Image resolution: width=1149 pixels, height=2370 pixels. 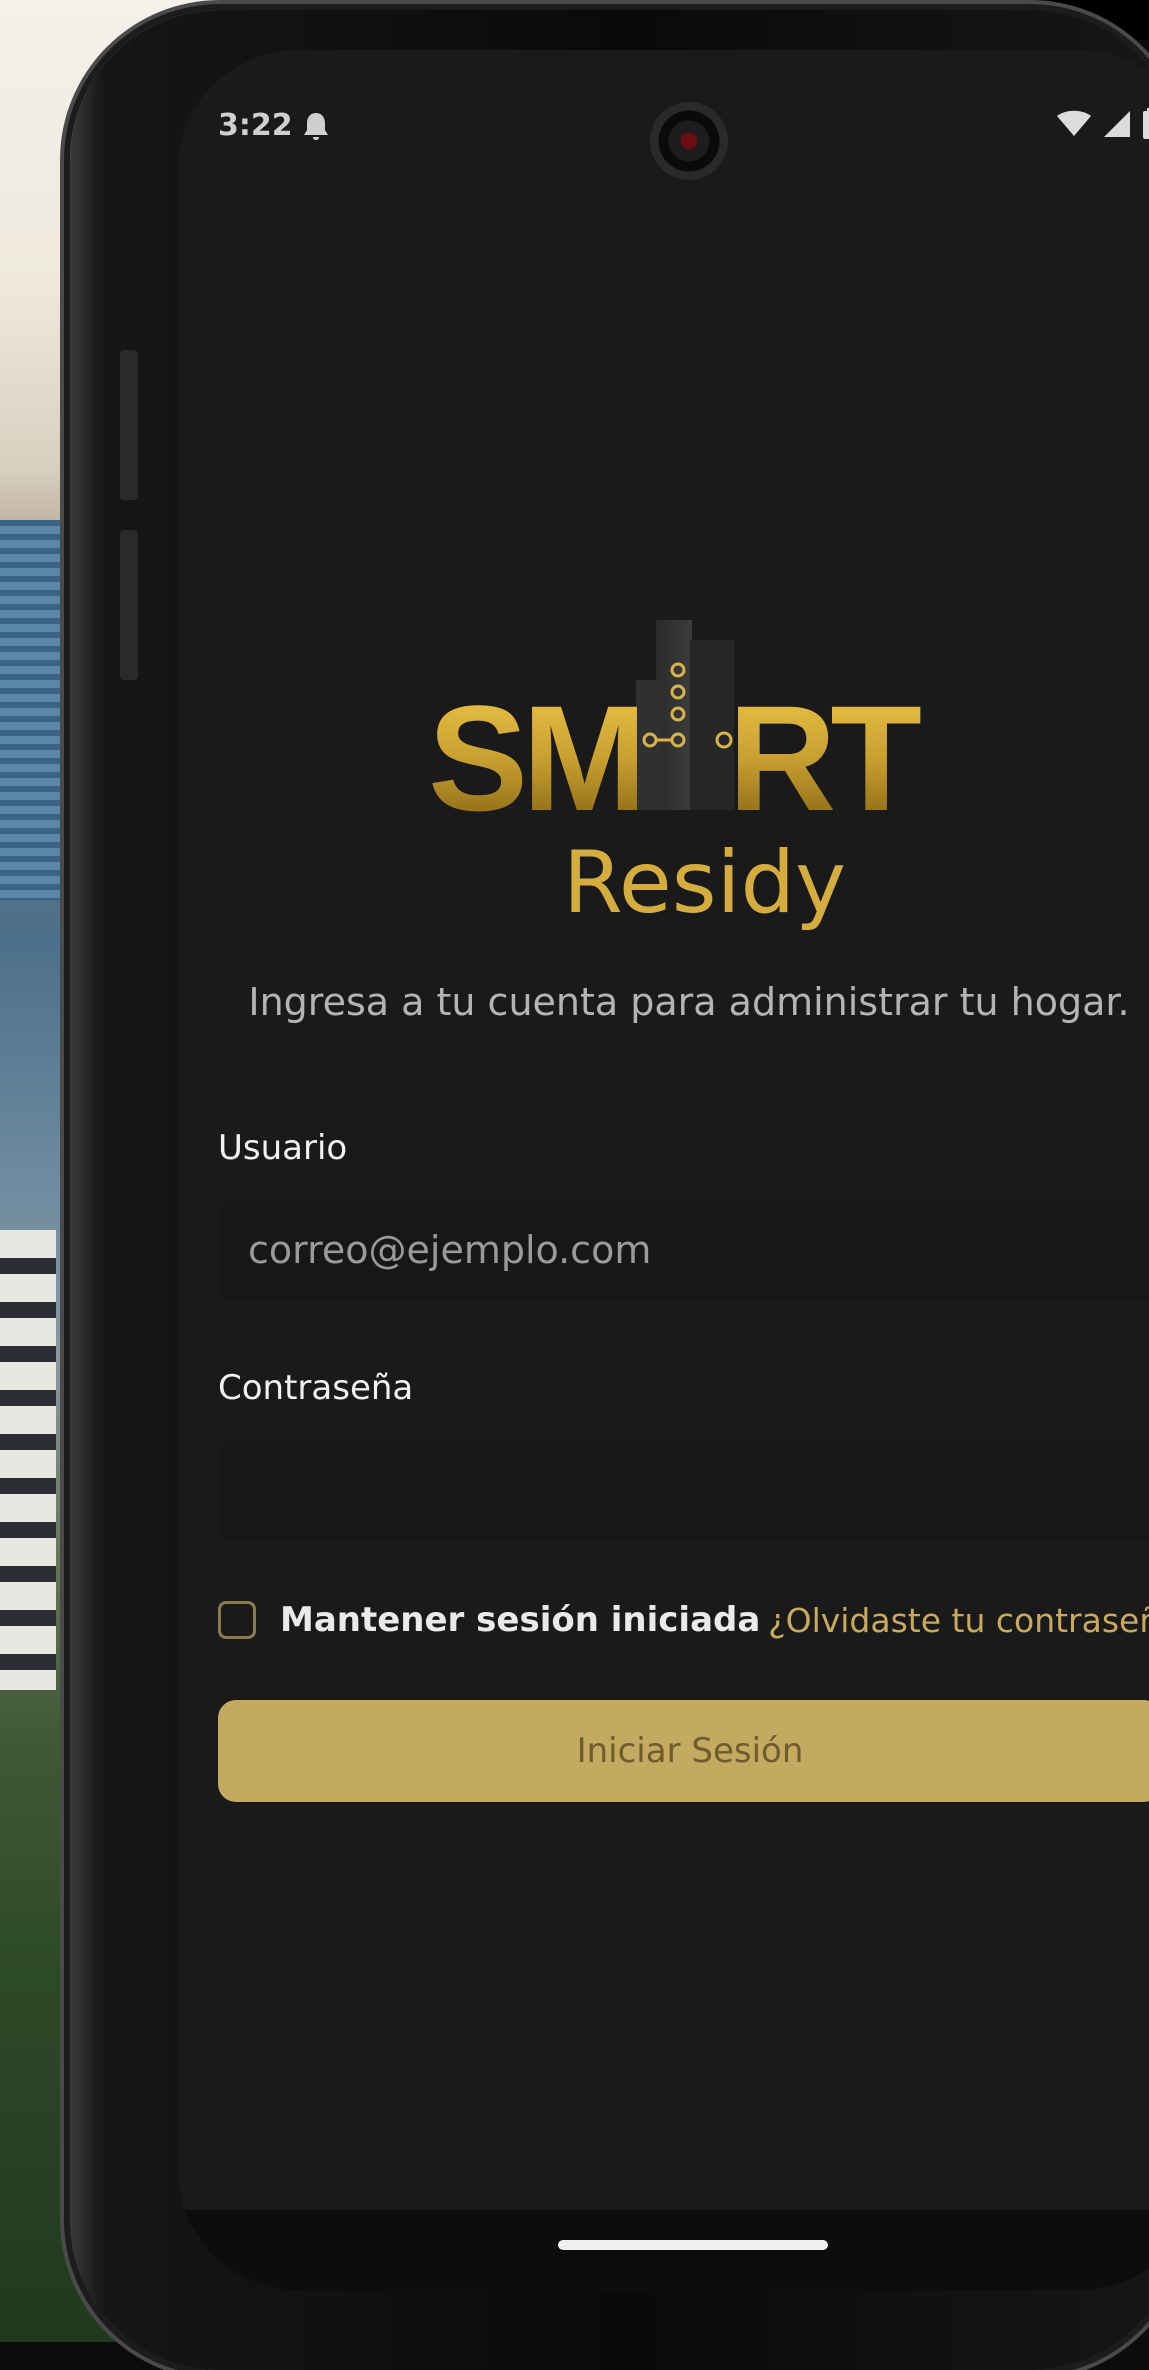 What do you see at coordinates (693, 2245) in the screenshot?
I see `home-indicator` at bounding box center [693, 2245].